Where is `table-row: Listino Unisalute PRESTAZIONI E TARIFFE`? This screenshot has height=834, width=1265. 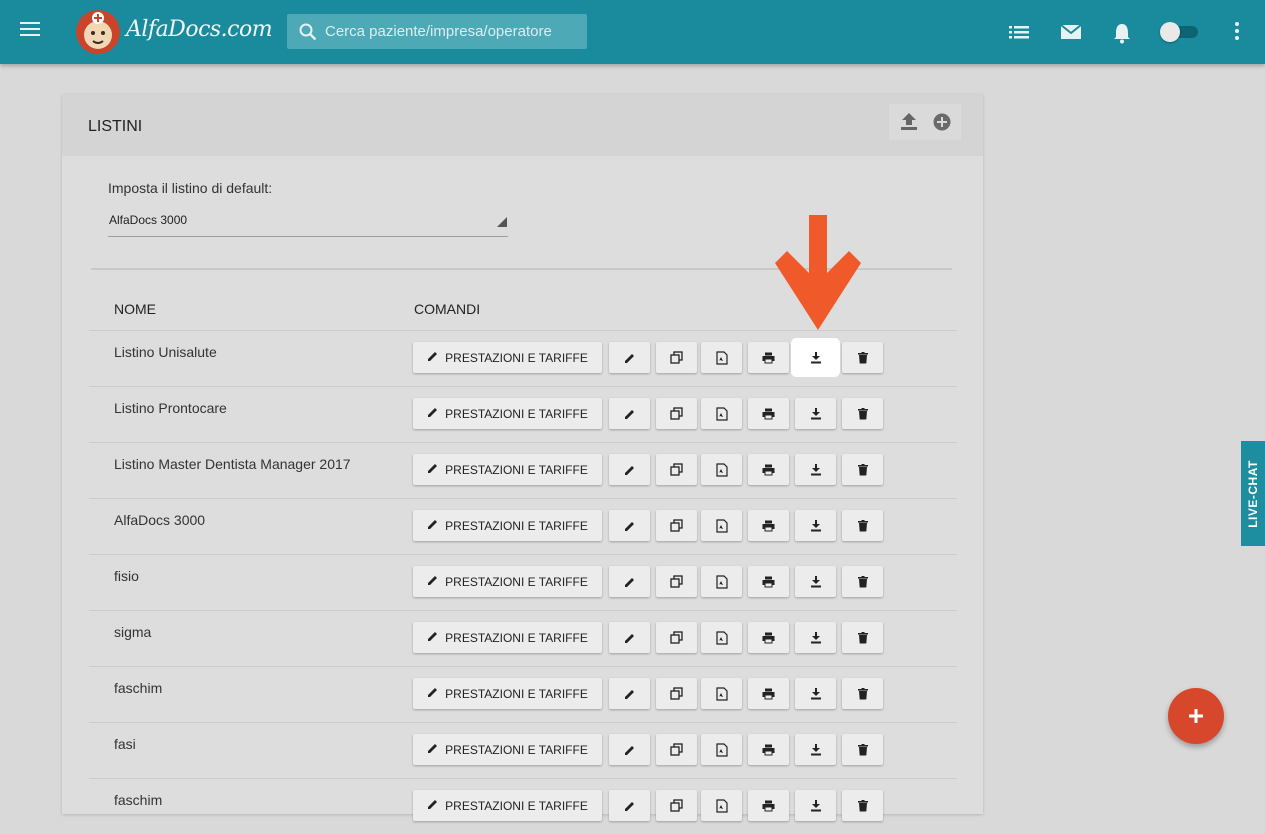
table-row: Listino Unisalute PRESTAZIONI E TARIFFE is located at coordinates (523, 358).